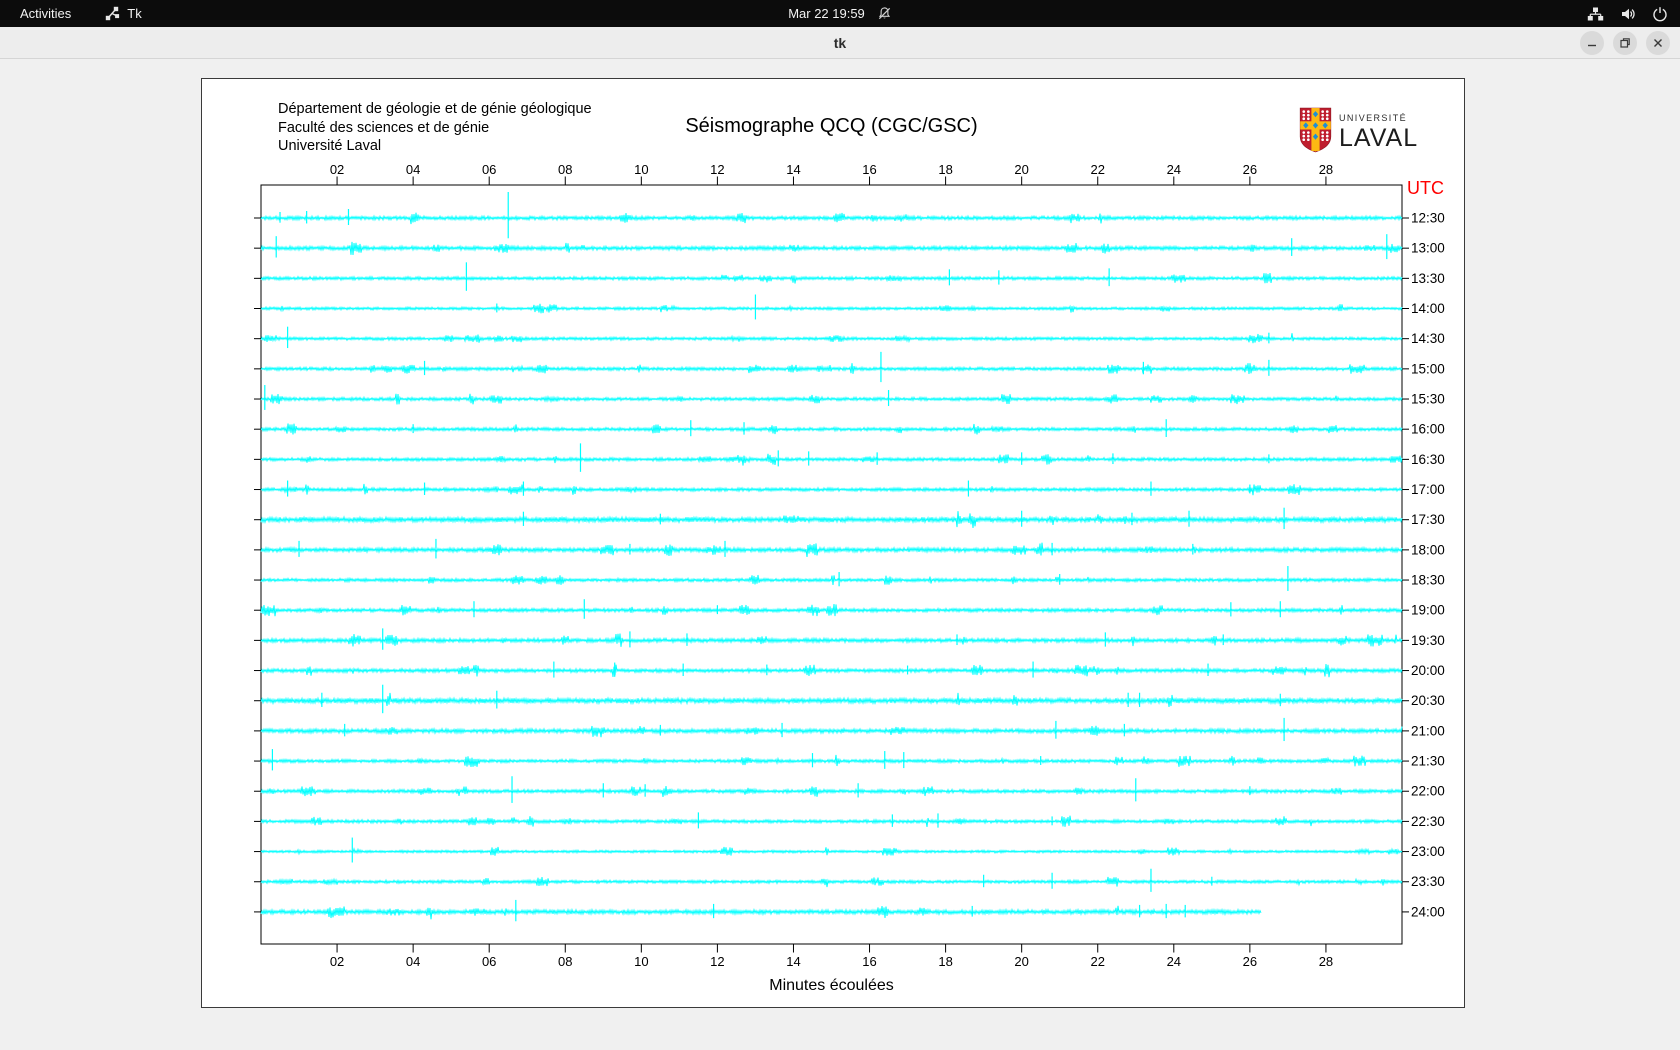  I want to click on x-tick-label-top: 06, so click(489, 169).